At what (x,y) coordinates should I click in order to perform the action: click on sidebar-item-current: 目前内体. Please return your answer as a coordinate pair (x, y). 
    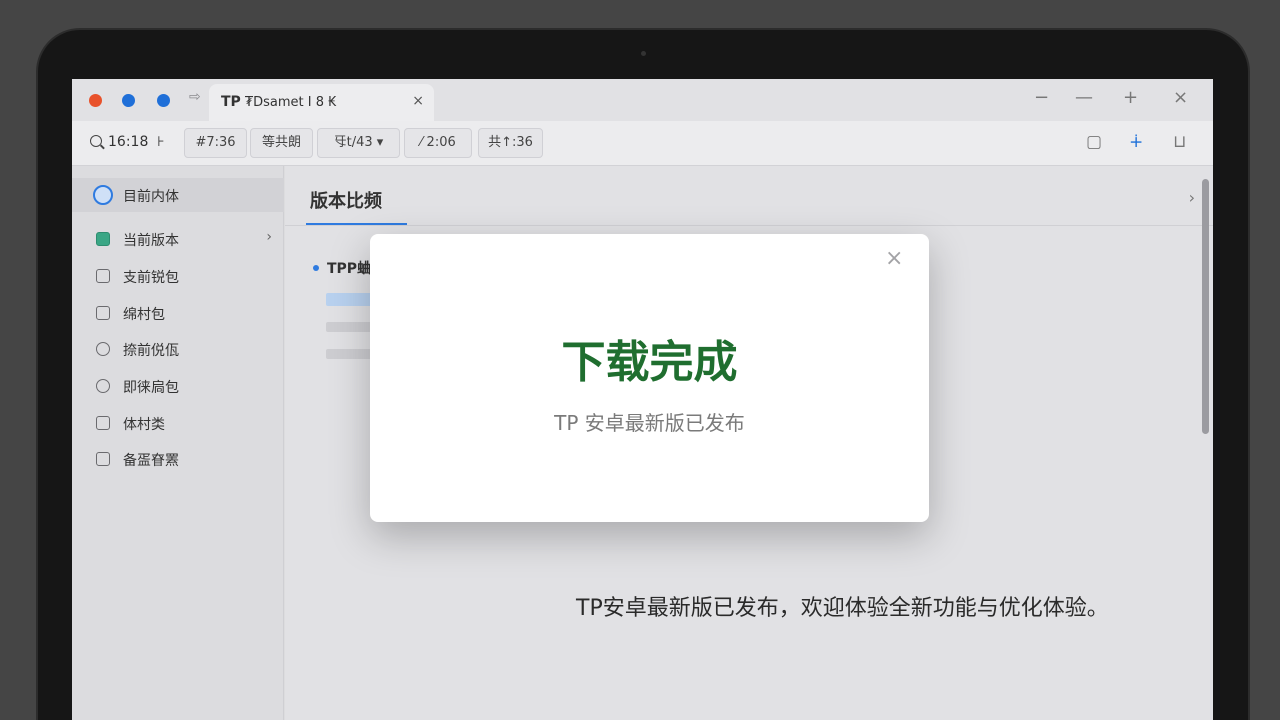
    Looking at the image, I should click on (178, 195).